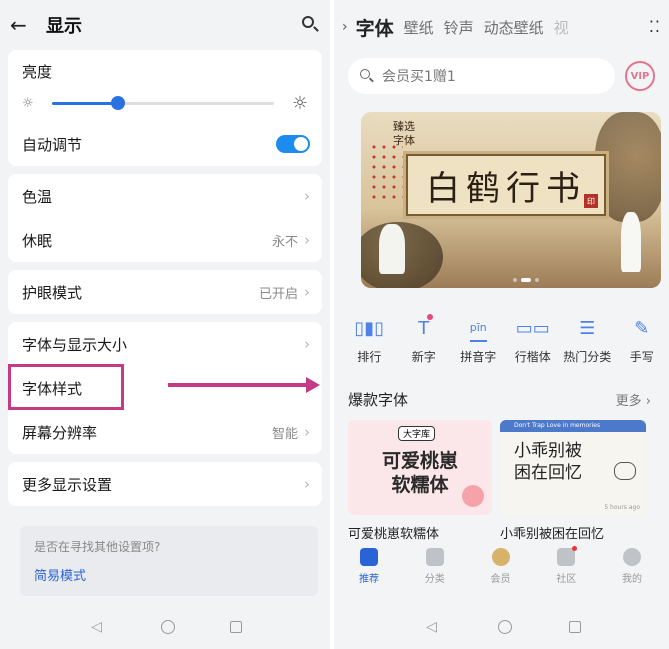  I want to click on featured-banner: 臻选 字体 白鹤行书 印, so click(511, 200).